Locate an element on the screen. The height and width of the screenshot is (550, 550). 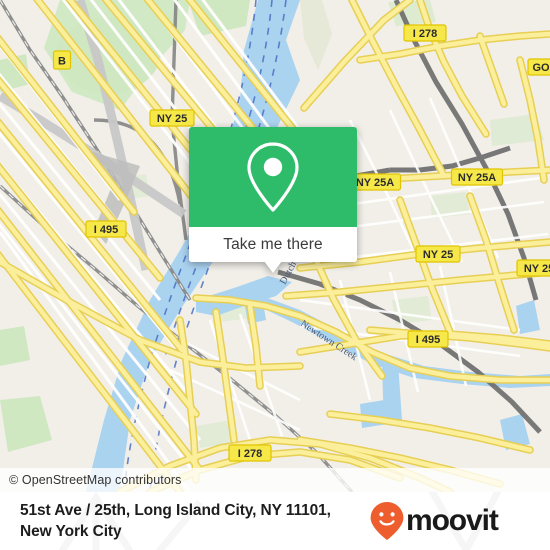
moovit-logo: moovit is located at coordinates (434, 521).